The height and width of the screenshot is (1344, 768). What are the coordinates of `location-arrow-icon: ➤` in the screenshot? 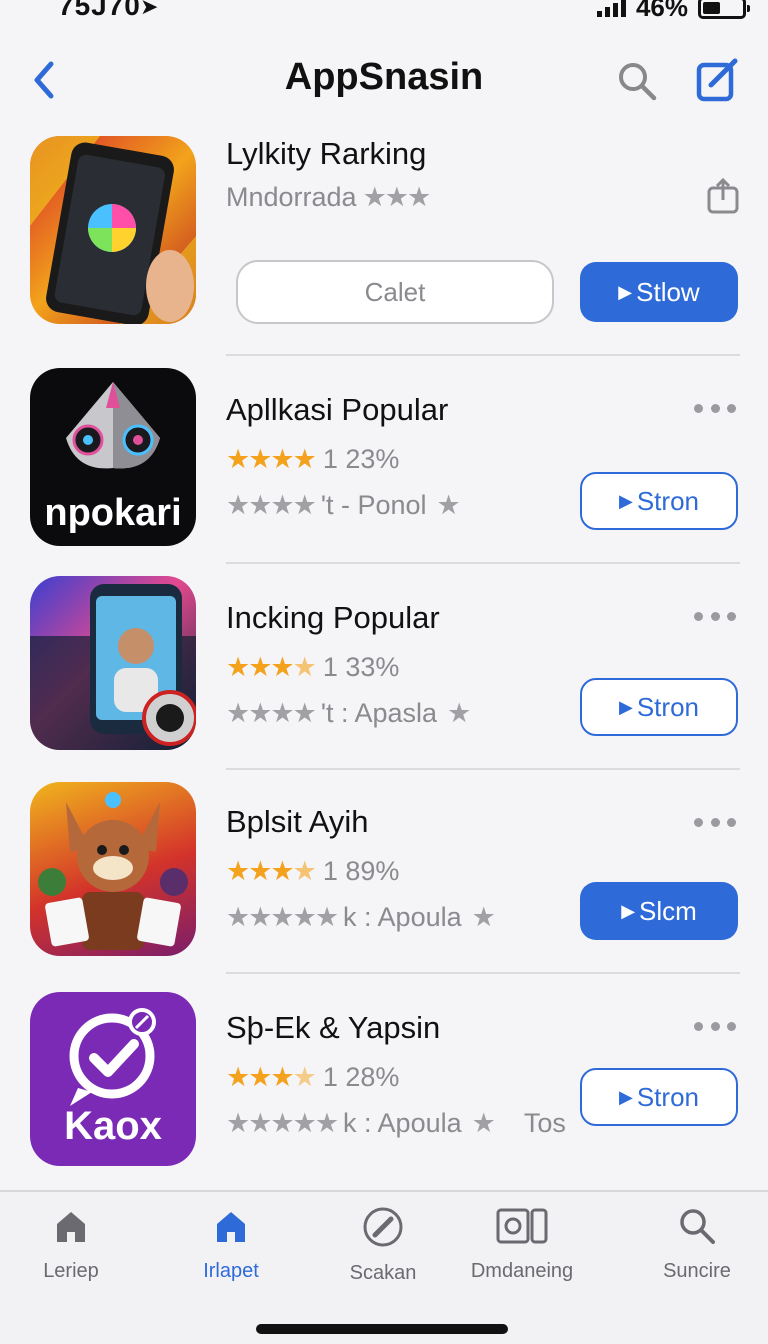 It's located at (149, 9).